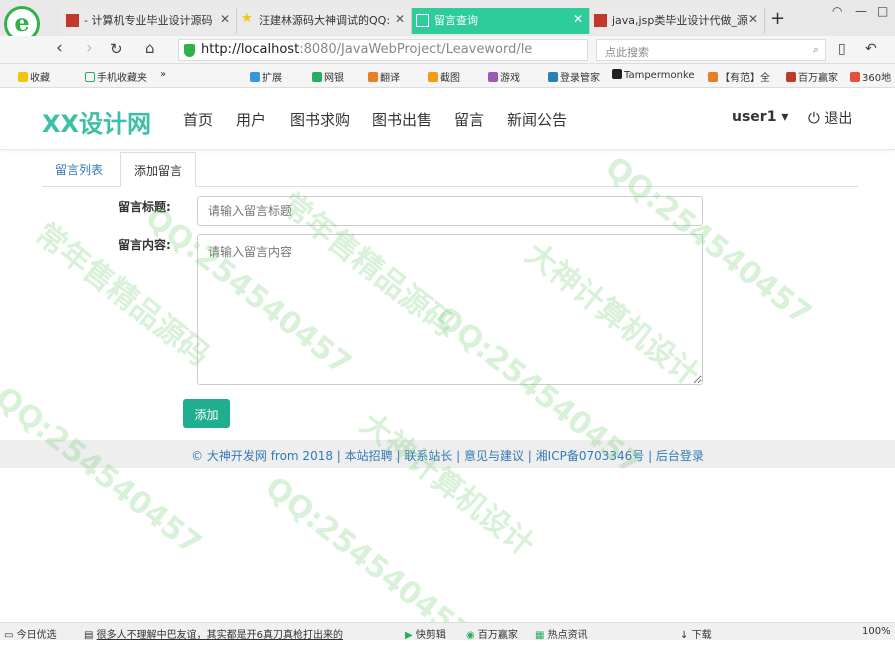 Image resolution: width=895 pixels, height=652 pixels. What do you see at coordinates (469, 119) in the screenshot?
I see `nav-messages: 留言` at bounding box center [469, 119].